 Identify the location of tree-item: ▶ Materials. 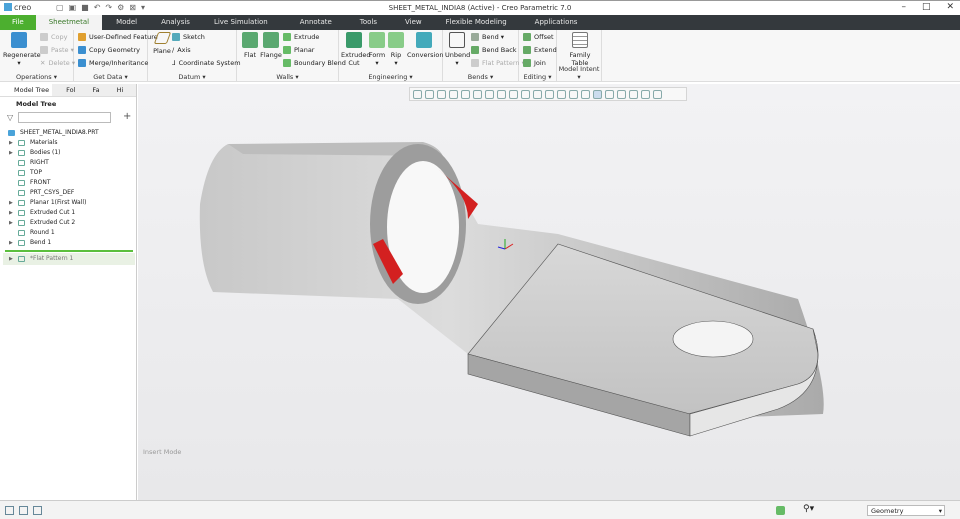
(68, 143).